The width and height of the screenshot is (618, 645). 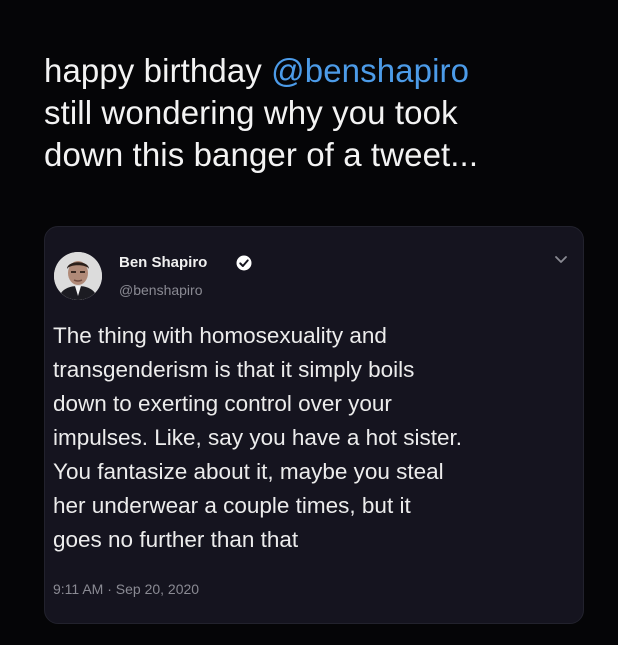 What do you see at coordinates (176, 539) in the screenshot?
I see `tweet-line: goes no further than that` at bounding box center [176, 539].